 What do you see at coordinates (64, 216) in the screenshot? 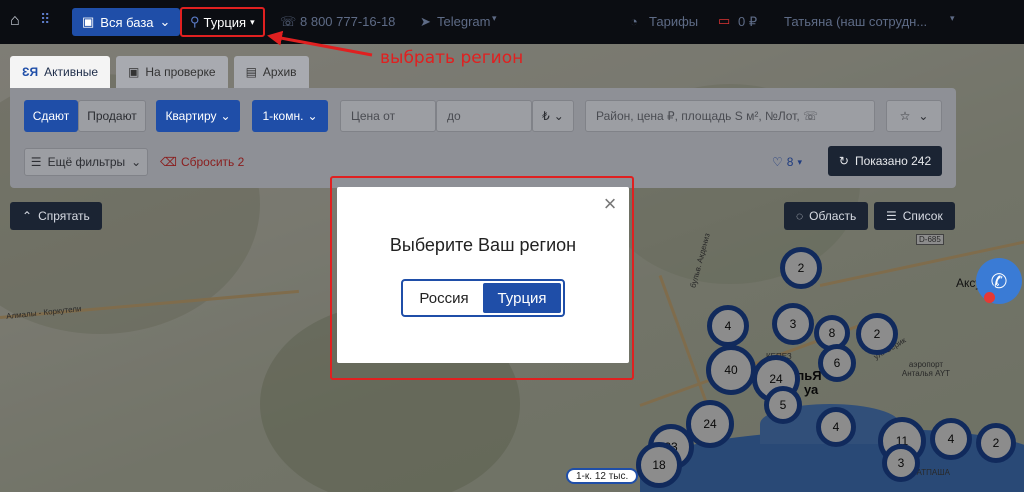
I see `hide-panel-label: Спрятать` at bounding box center [64, 216].